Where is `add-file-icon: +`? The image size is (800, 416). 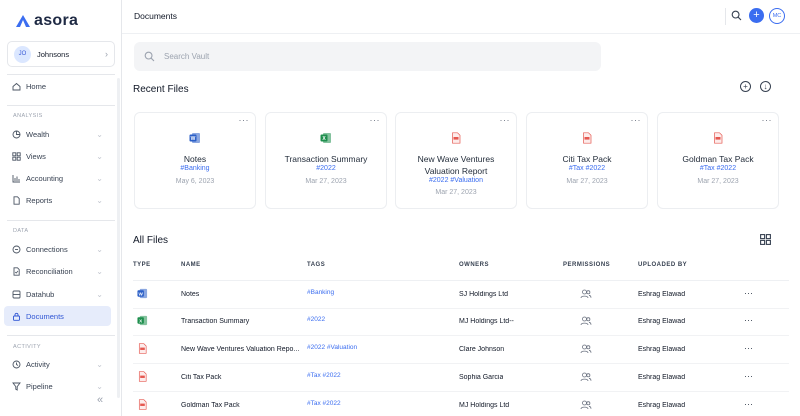
add-file-icon: + is located at coordinates (745, 86).